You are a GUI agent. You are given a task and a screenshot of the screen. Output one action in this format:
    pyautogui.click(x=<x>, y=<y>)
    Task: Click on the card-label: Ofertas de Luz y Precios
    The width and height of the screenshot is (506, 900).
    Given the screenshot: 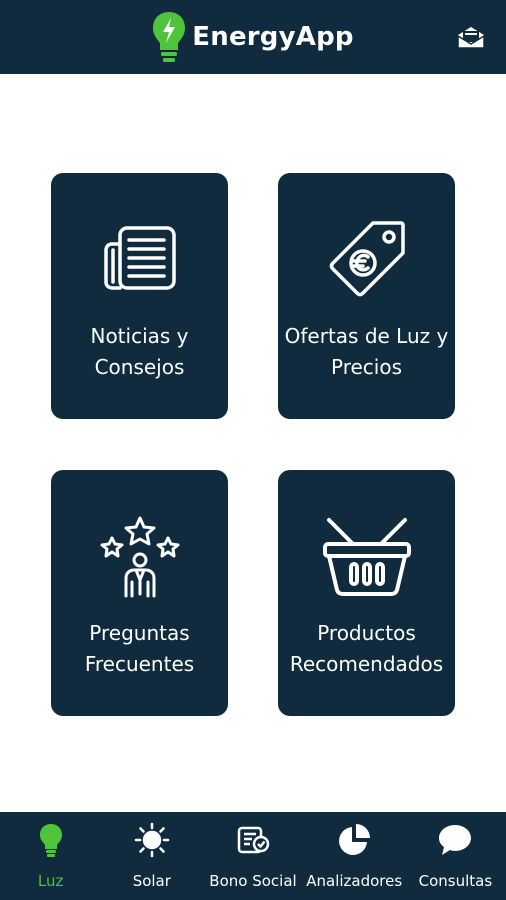 What is the action you would take?
    pyautogui.click(x=366, y=351)
    